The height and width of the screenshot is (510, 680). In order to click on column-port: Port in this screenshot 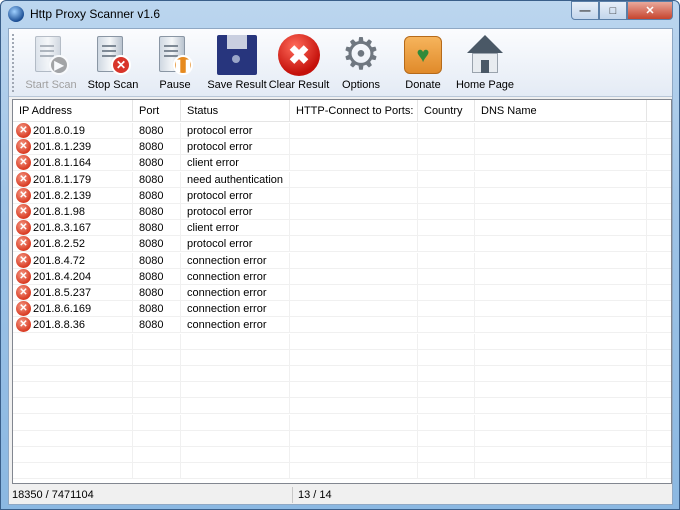, I will do `click(157, 111)`.